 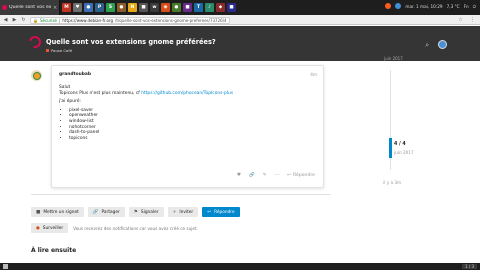 I want to click on secure-label: Sécurisé, so click(x=48, y=20).